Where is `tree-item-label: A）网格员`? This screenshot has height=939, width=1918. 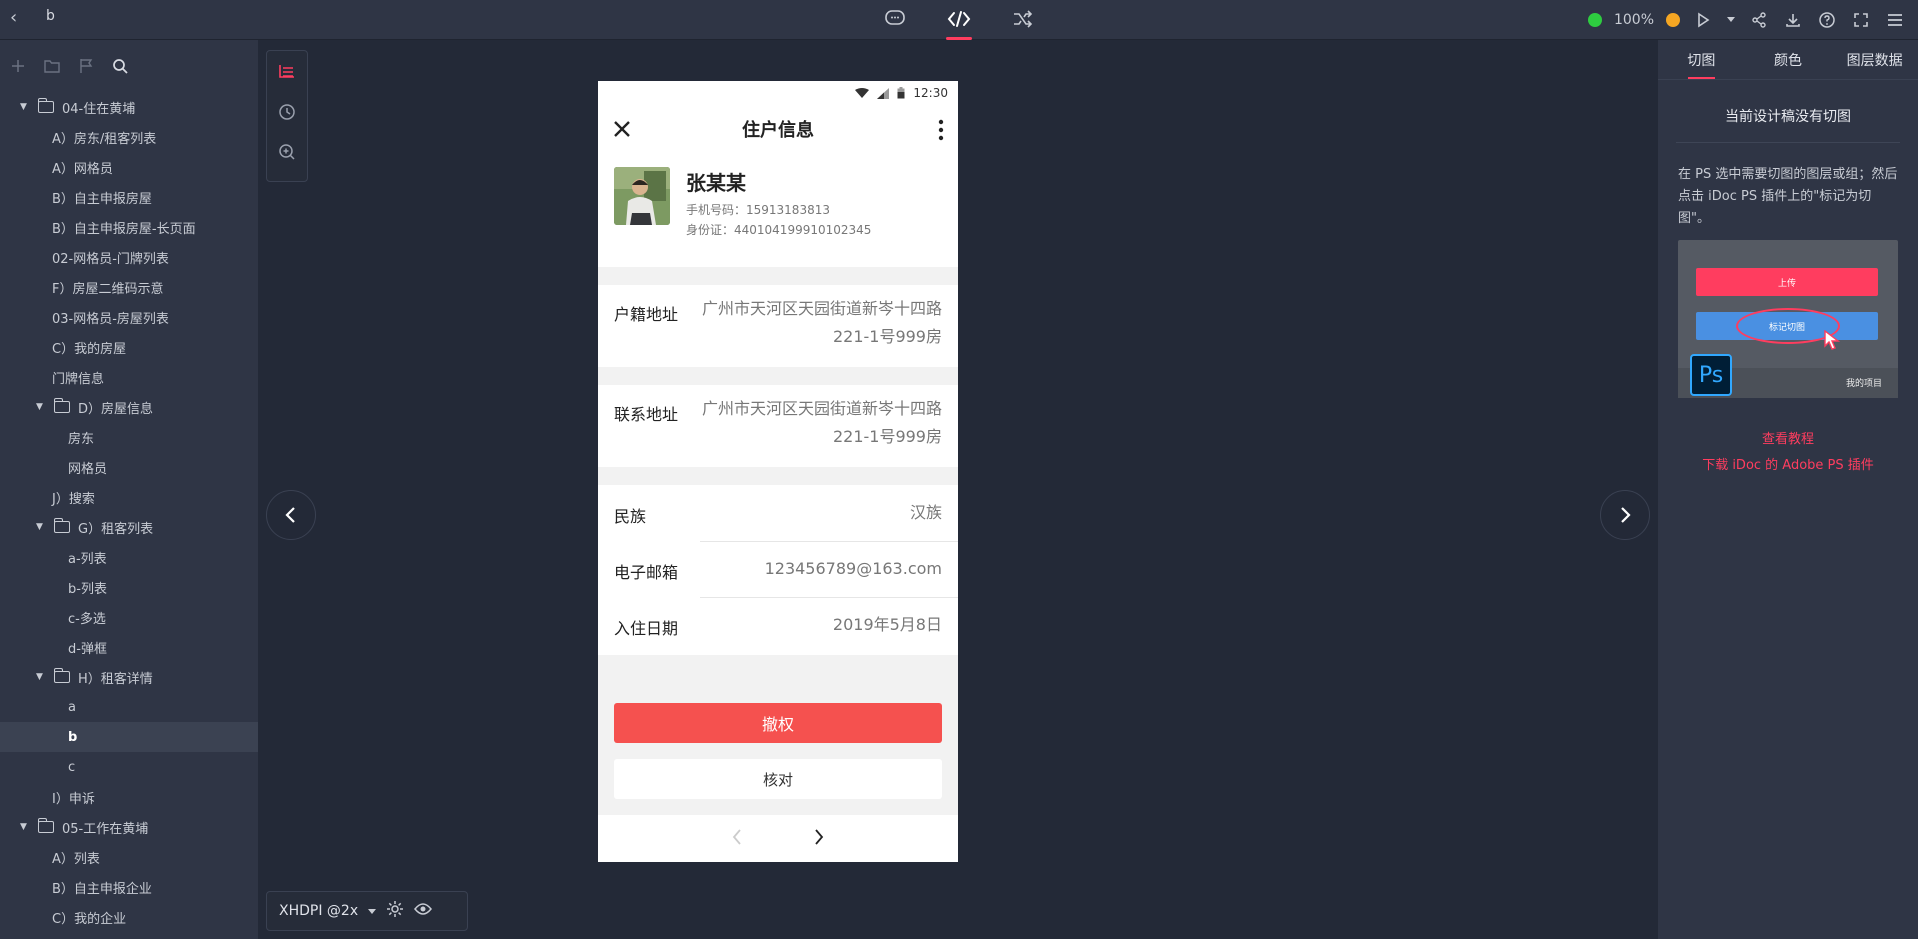 tree-item-label: A）网格员 is located at coordinates (82, 169).